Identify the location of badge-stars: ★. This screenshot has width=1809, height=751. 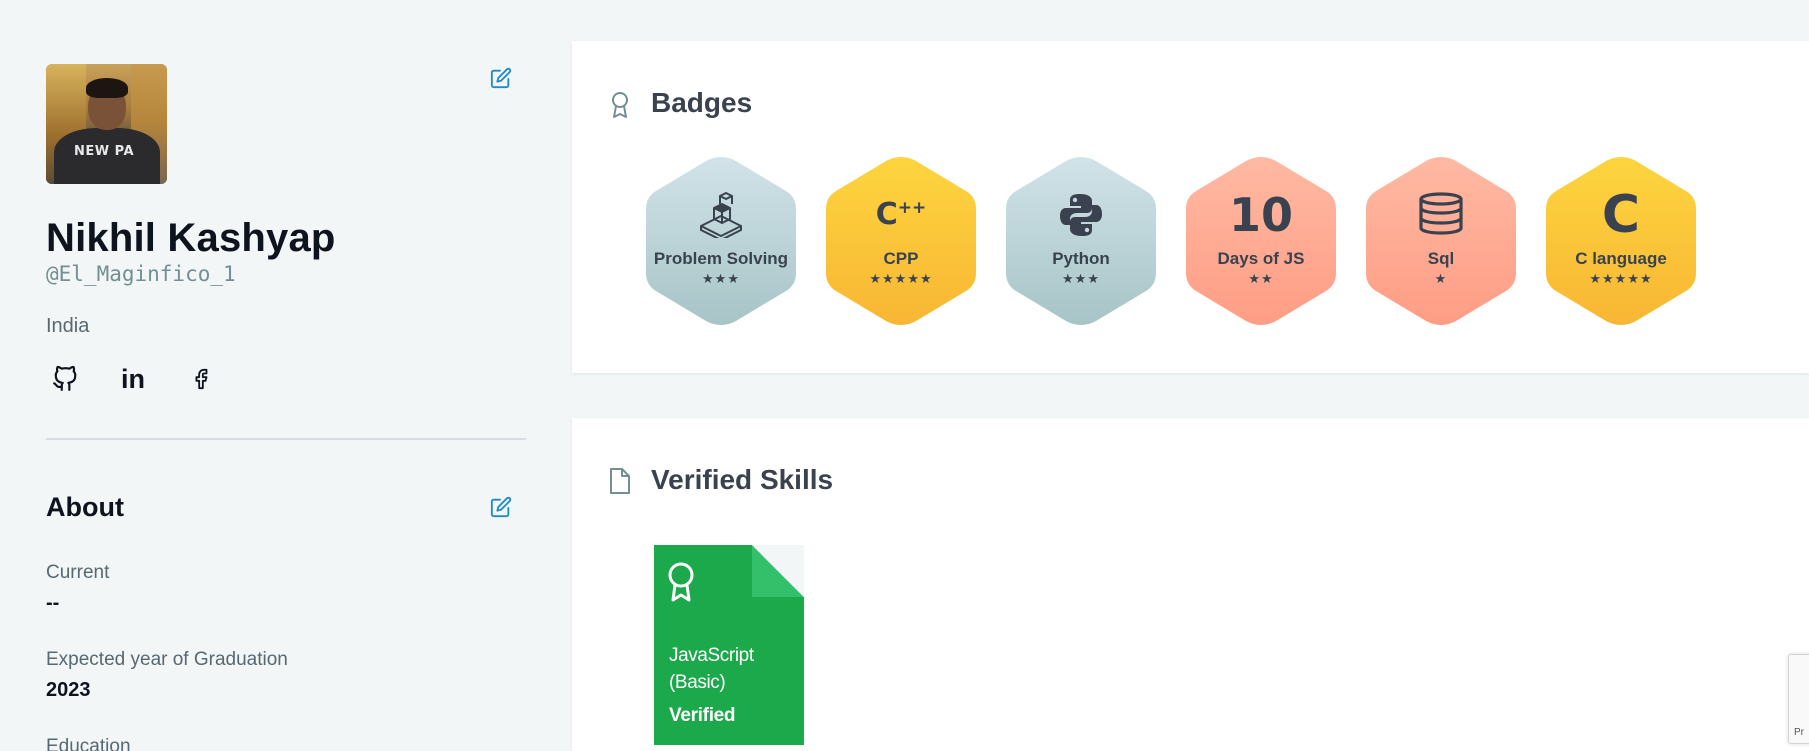
(1441, 279).